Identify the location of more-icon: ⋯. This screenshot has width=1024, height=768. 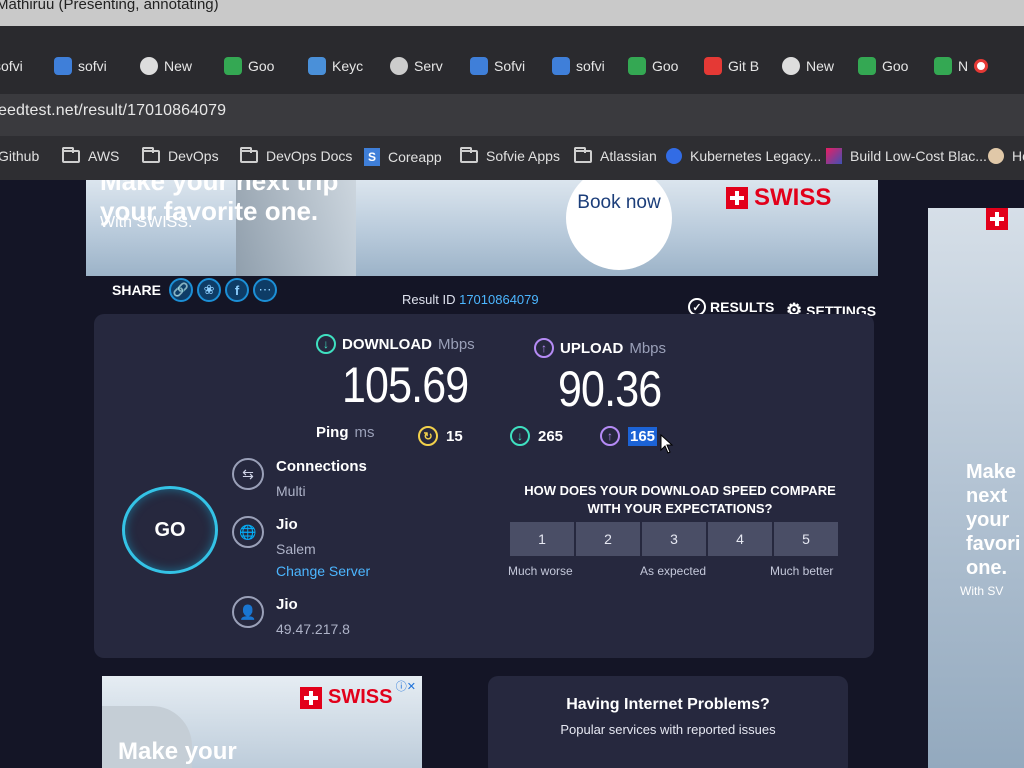
(265, 290).